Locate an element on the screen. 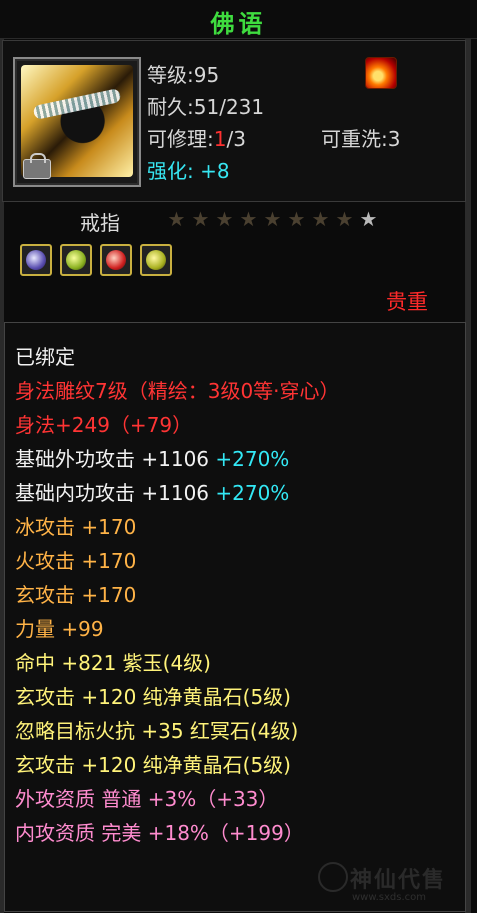  attribute-line: 忽略目标火抗 +35 红冥石(4级) is located at coordinates (156, 729).